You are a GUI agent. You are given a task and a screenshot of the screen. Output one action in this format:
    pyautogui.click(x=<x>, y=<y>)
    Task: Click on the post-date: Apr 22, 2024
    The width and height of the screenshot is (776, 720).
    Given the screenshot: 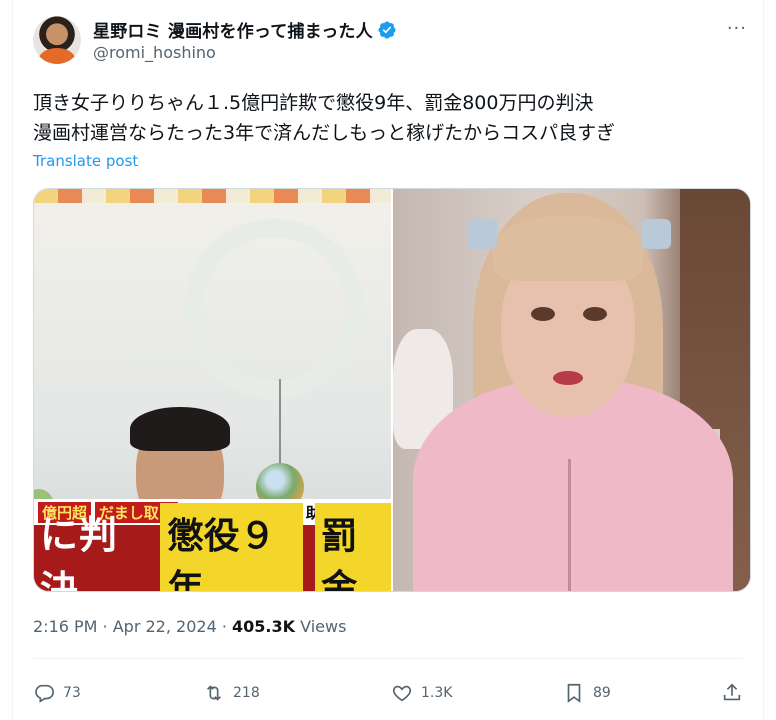 What is the action you would take?
    pyautogui.click(x=165, y=626)
    